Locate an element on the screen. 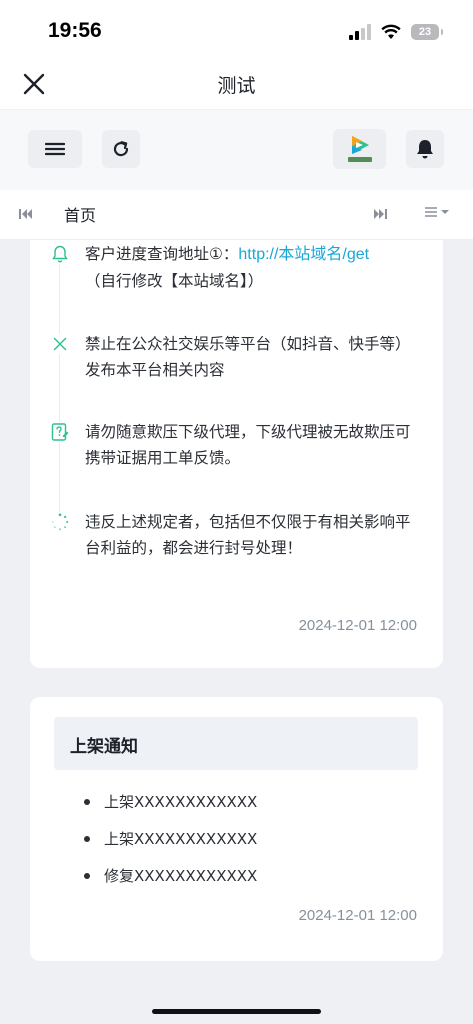 This screenshot has height=1024, width=473. shelf-header: 上架通知 is located at coordinates (236, 743).